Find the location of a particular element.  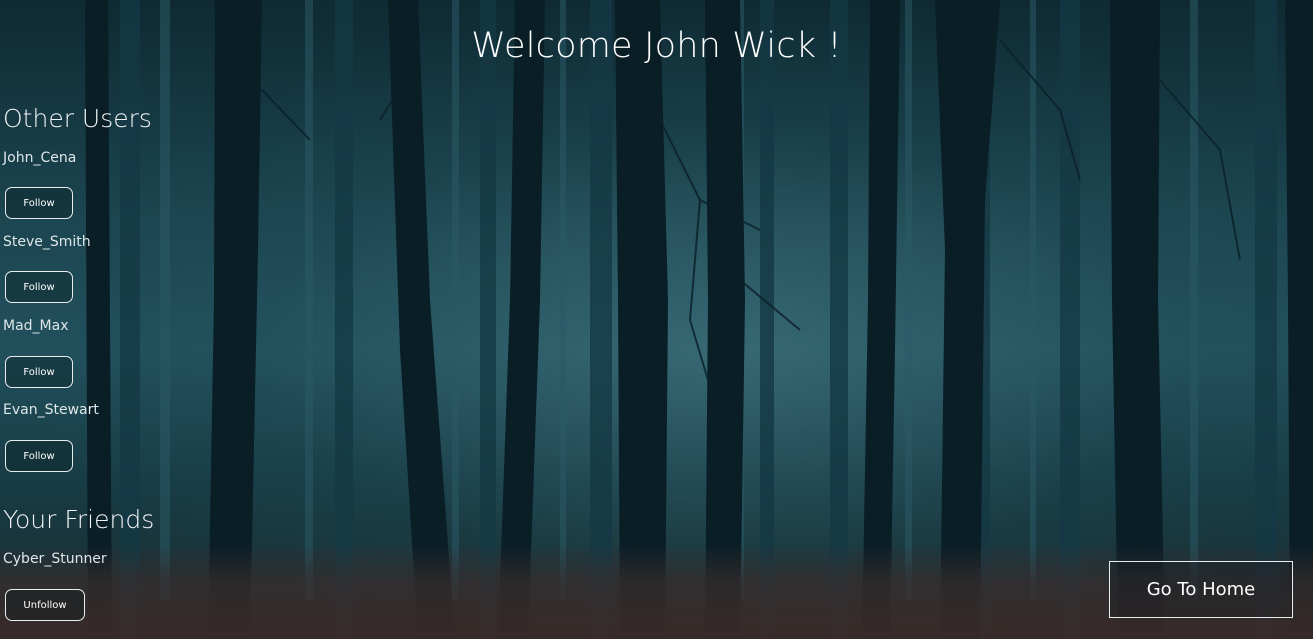

user-name-evan-stewart: Evan_Stewart is located at coordinates (51, 410).